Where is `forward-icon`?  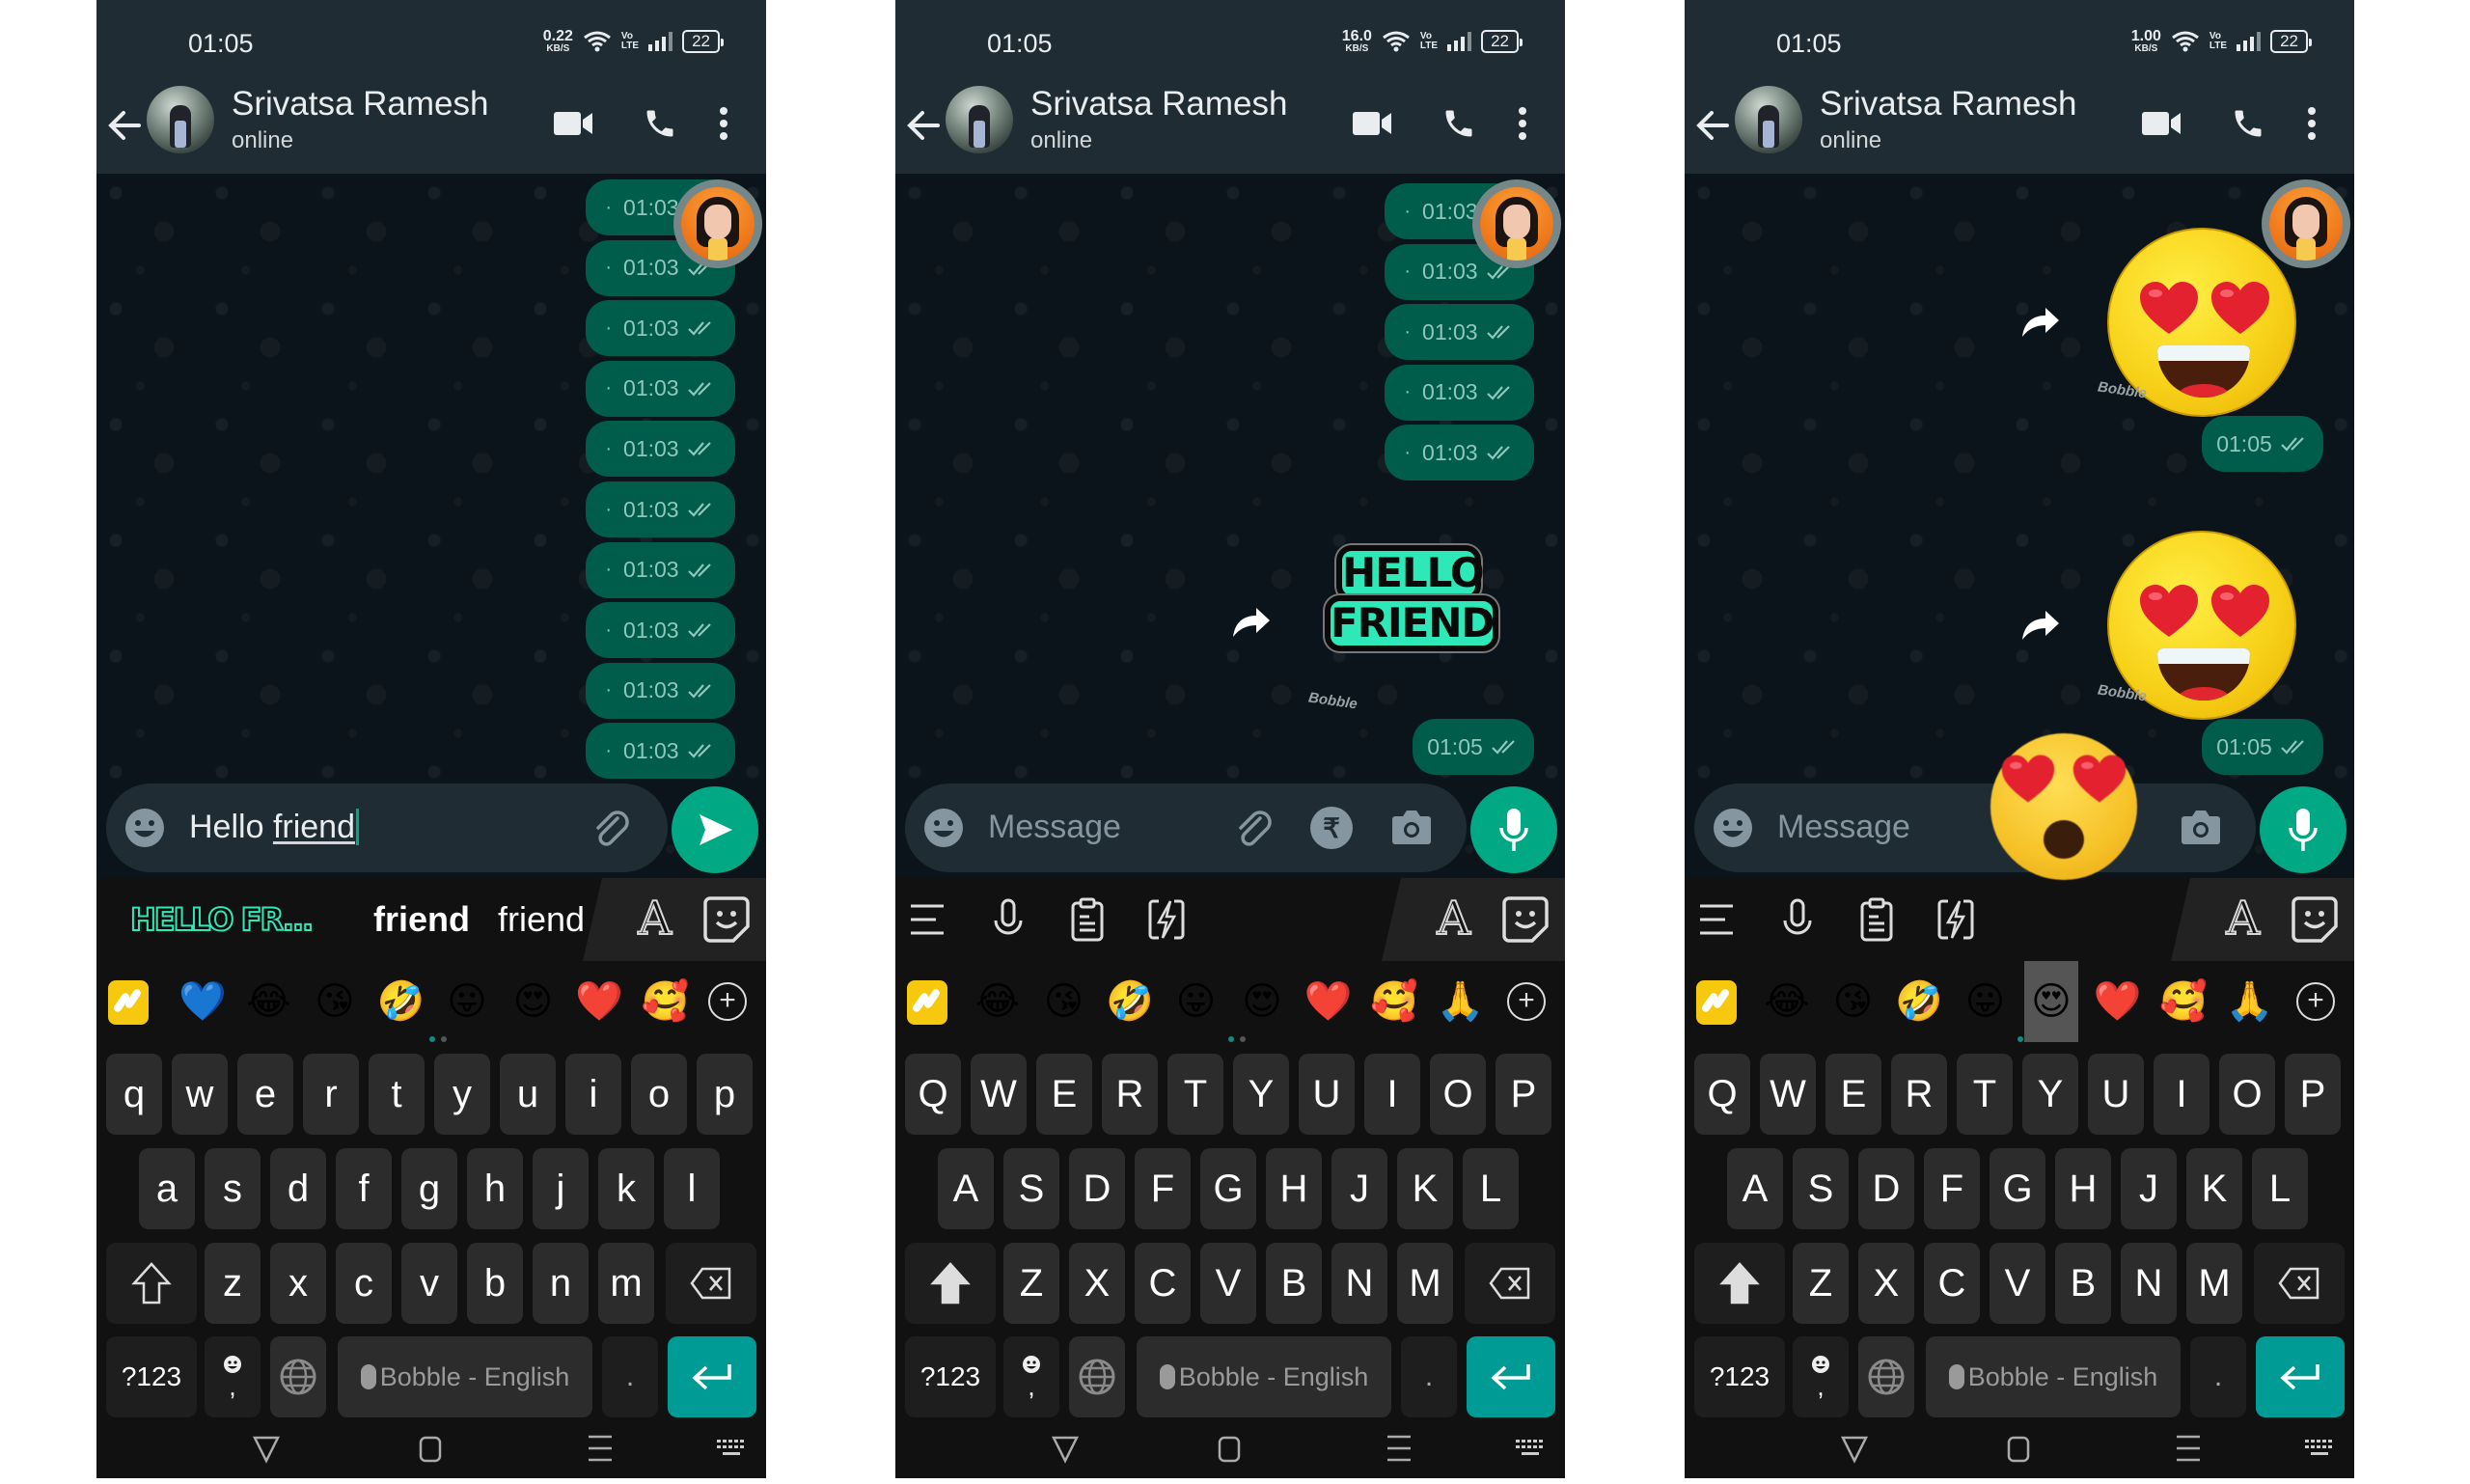 forward-icon is located at coordinates (2040, 625).